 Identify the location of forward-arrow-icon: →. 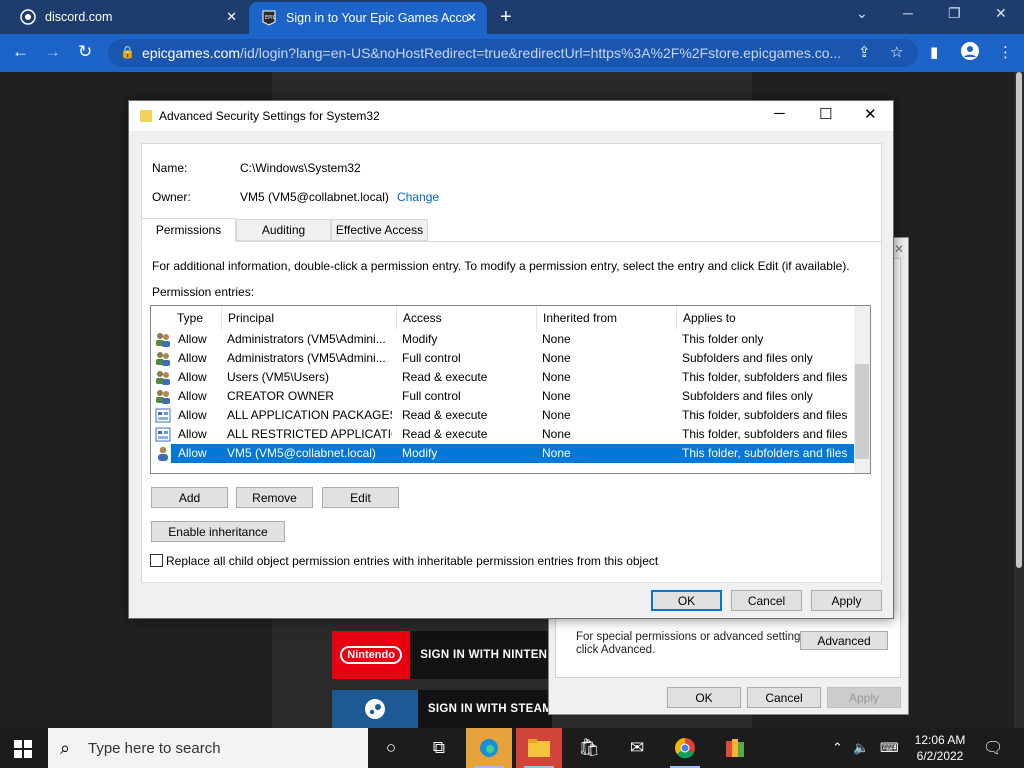
(52, 52).